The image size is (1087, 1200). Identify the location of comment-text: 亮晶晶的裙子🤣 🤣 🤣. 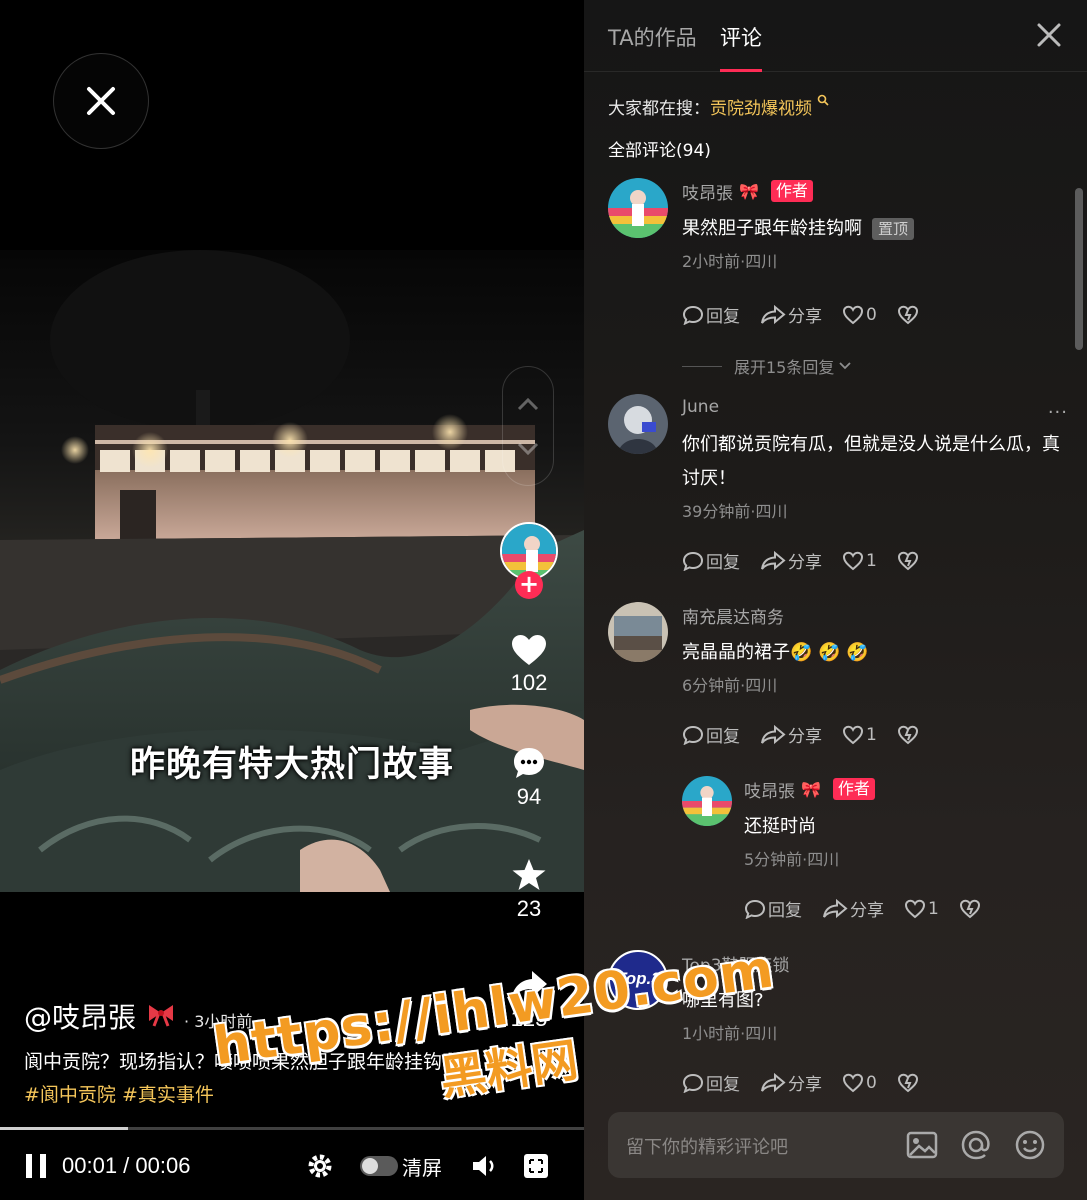
(775, 652).